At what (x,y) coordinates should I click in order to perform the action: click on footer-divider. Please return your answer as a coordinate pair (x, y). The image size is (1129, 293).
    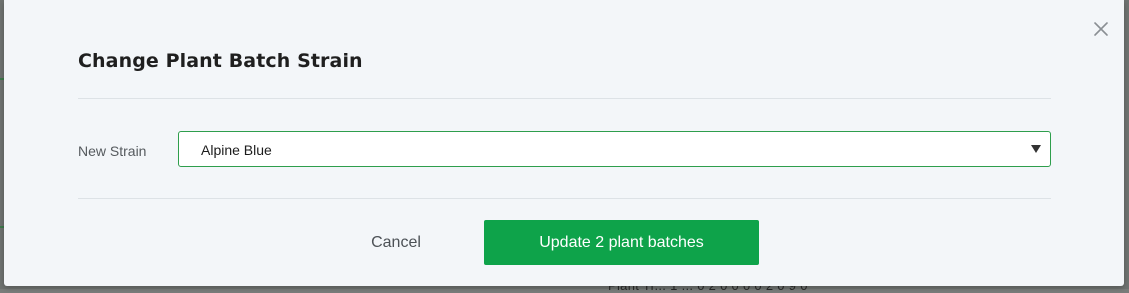
    Looking at the image, I should click on (564, 198).